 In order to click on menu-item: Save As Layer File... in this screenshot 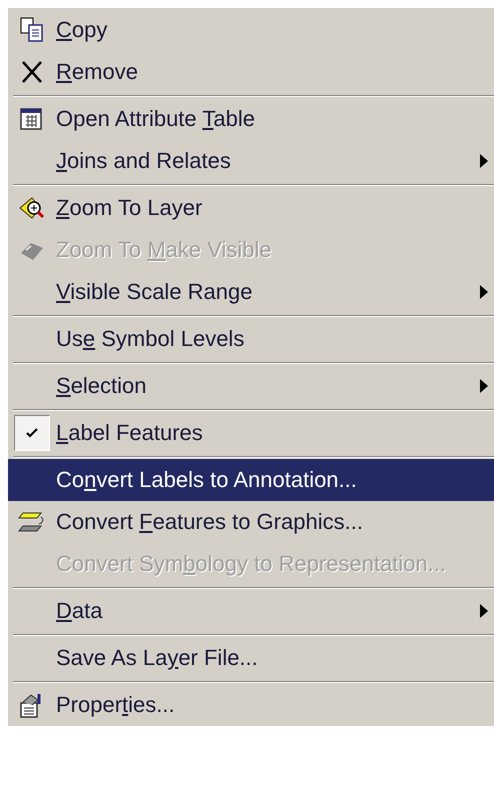, I will do `click(251, 658)`.